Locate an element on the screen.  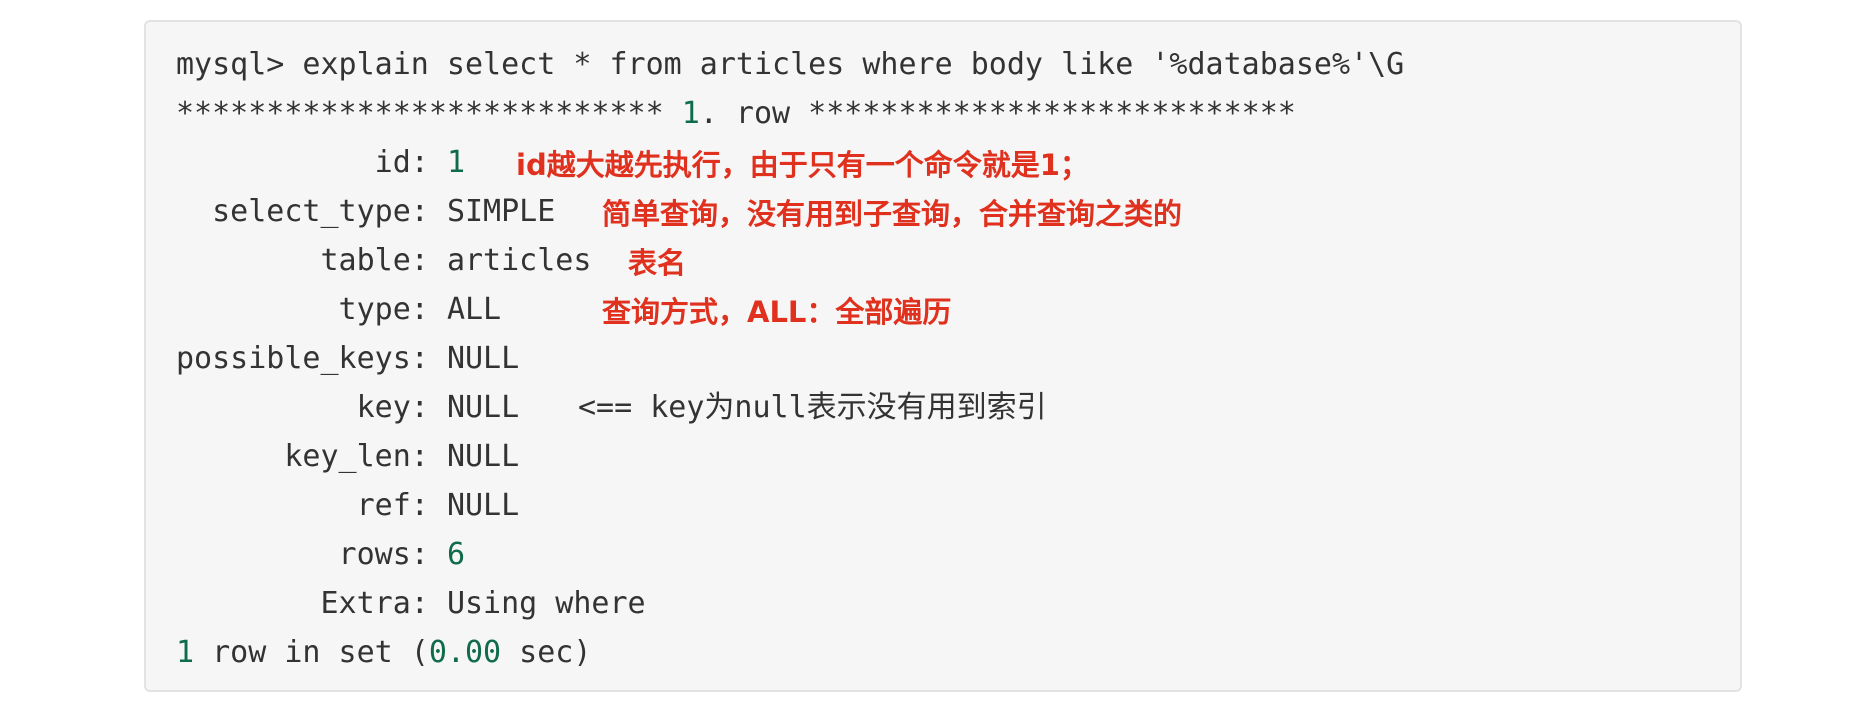
field-name: key_len: is located at coordinates (311, 456).